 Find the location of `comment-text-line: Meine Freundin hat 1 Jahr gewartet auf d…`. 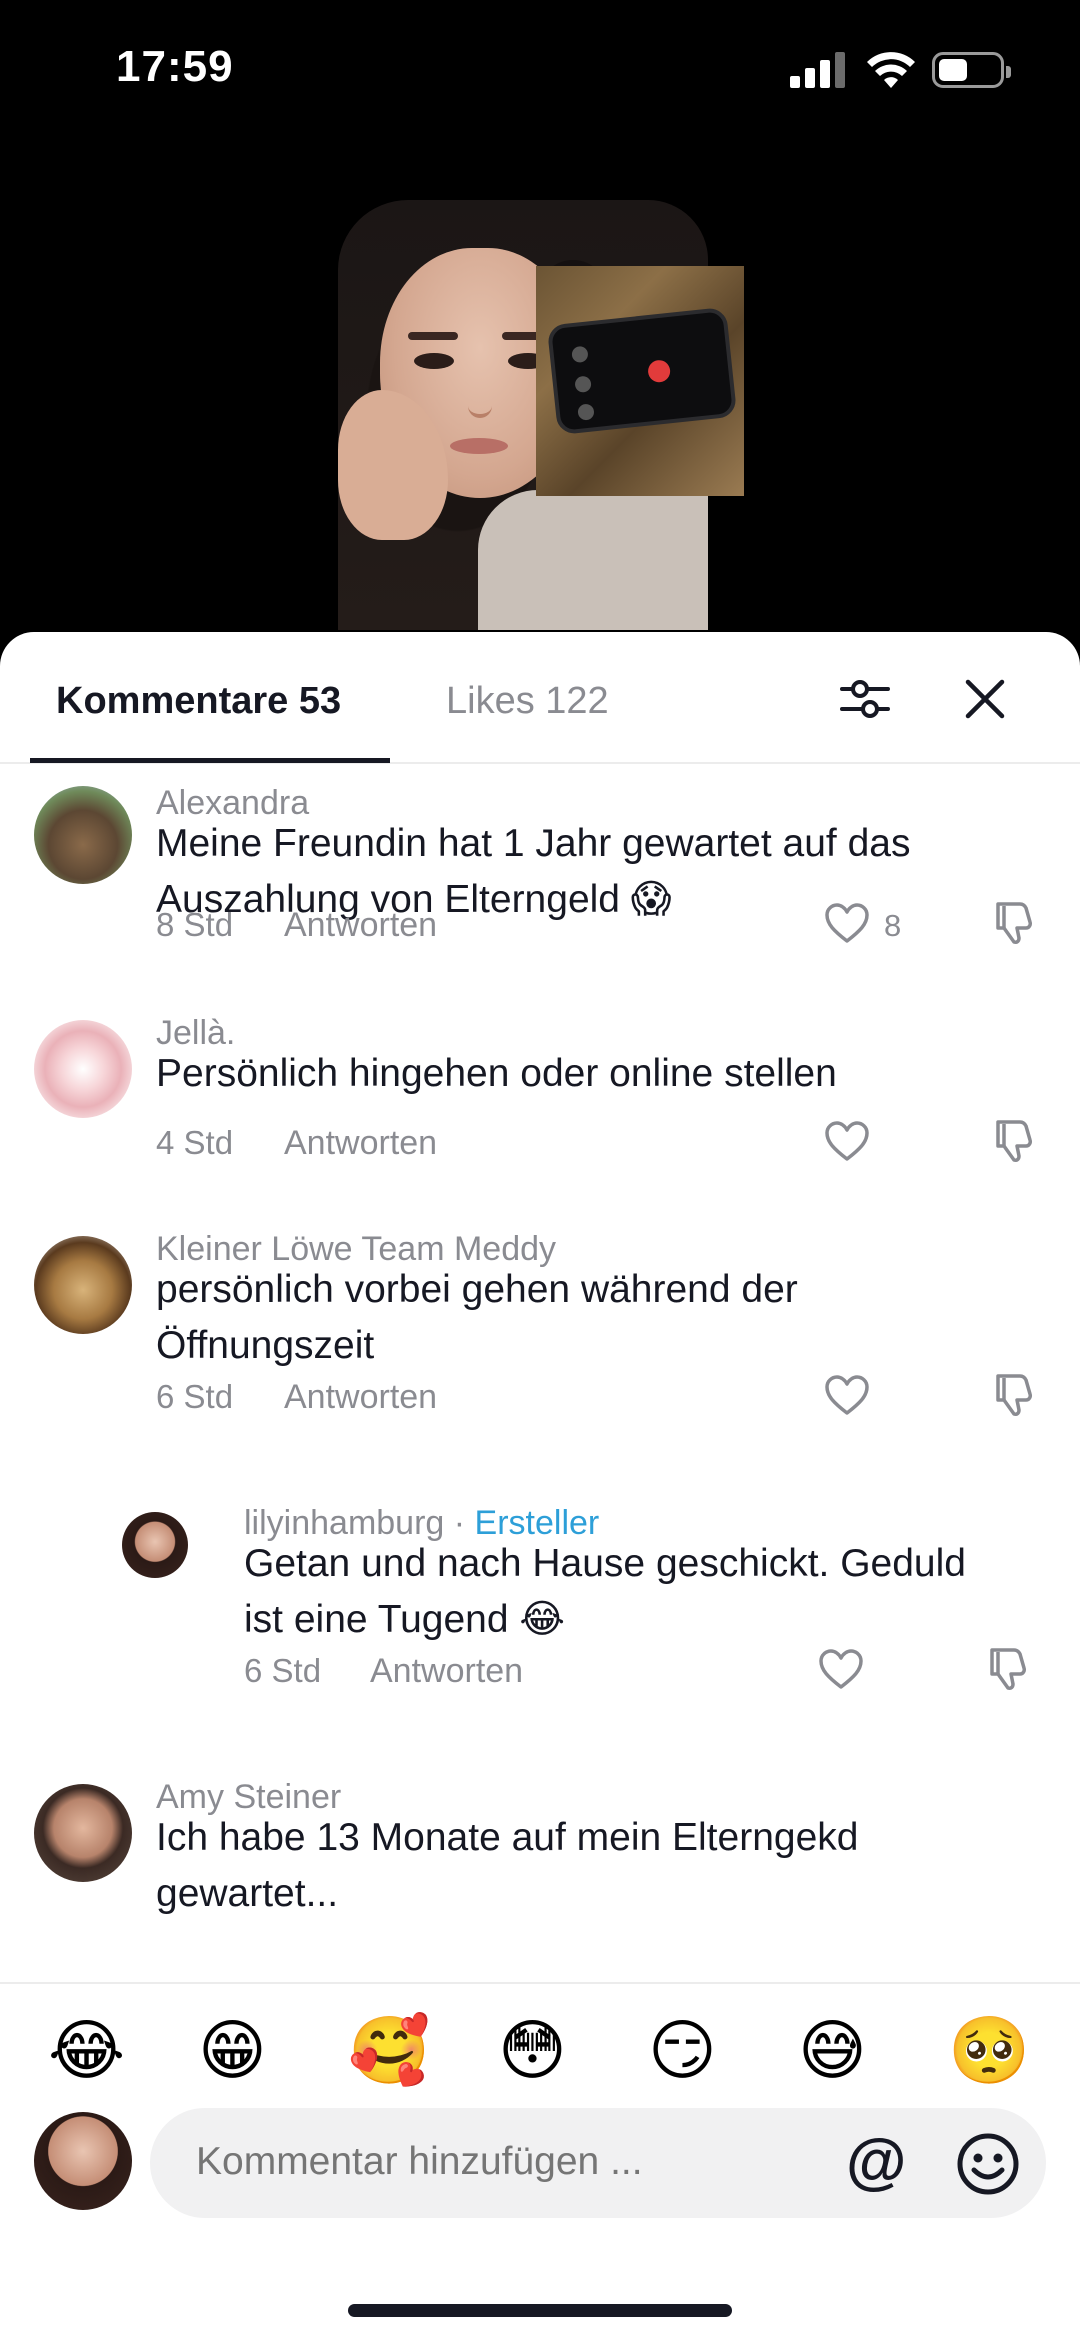

comment-text-line: Meine Freundin hat 1 Jahr gewartet auf d… is located at coordinates (533, 843).